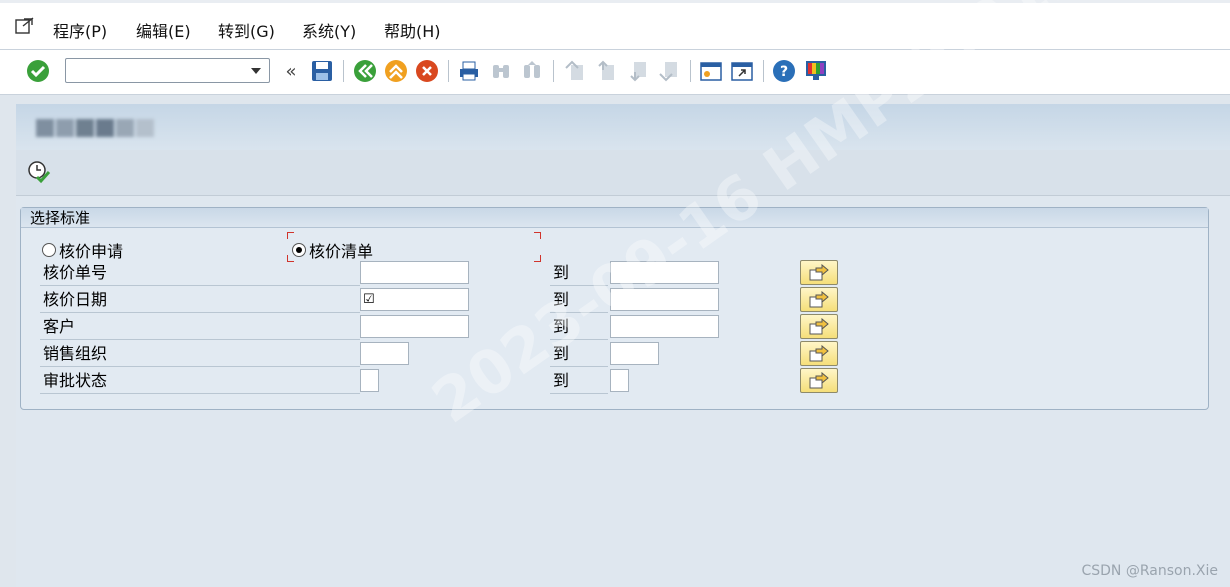 Image resolution: width=1230 pixels, height=587 pixels. Describe the element at coordinates (623, 127) in the screenshot. I see `screen-title-bar` at that location.